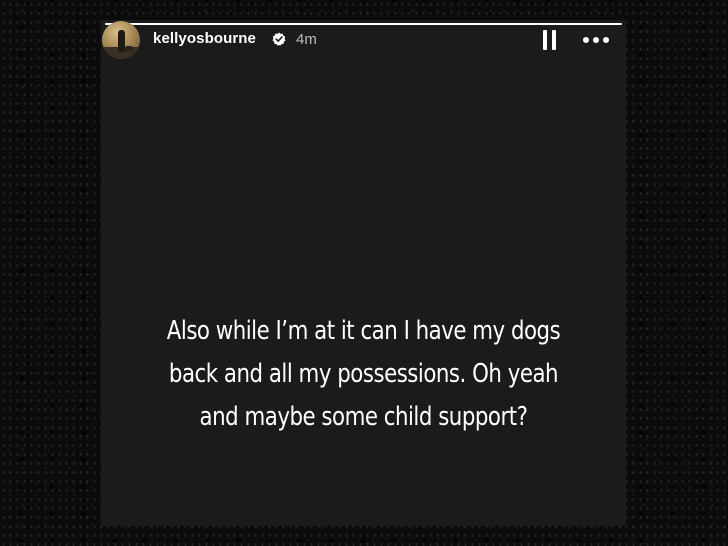  What do you see at coordinates (363, 417) in the screenshot?
I see `story-caption-line-3: and maybe some child support?` at bounding box center [363, 417].